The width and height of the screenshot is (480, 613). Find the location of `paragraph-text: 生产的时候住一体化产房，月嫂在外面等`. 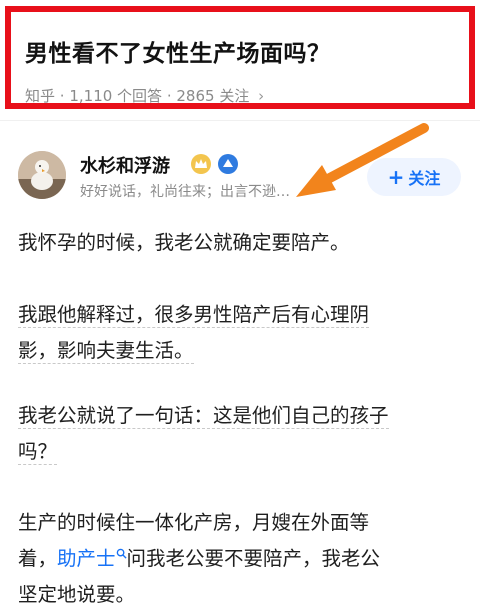

paragraph-text: 生产的时候住一体化产房，月嫂在外面等 is located at coordinates (194, 522).